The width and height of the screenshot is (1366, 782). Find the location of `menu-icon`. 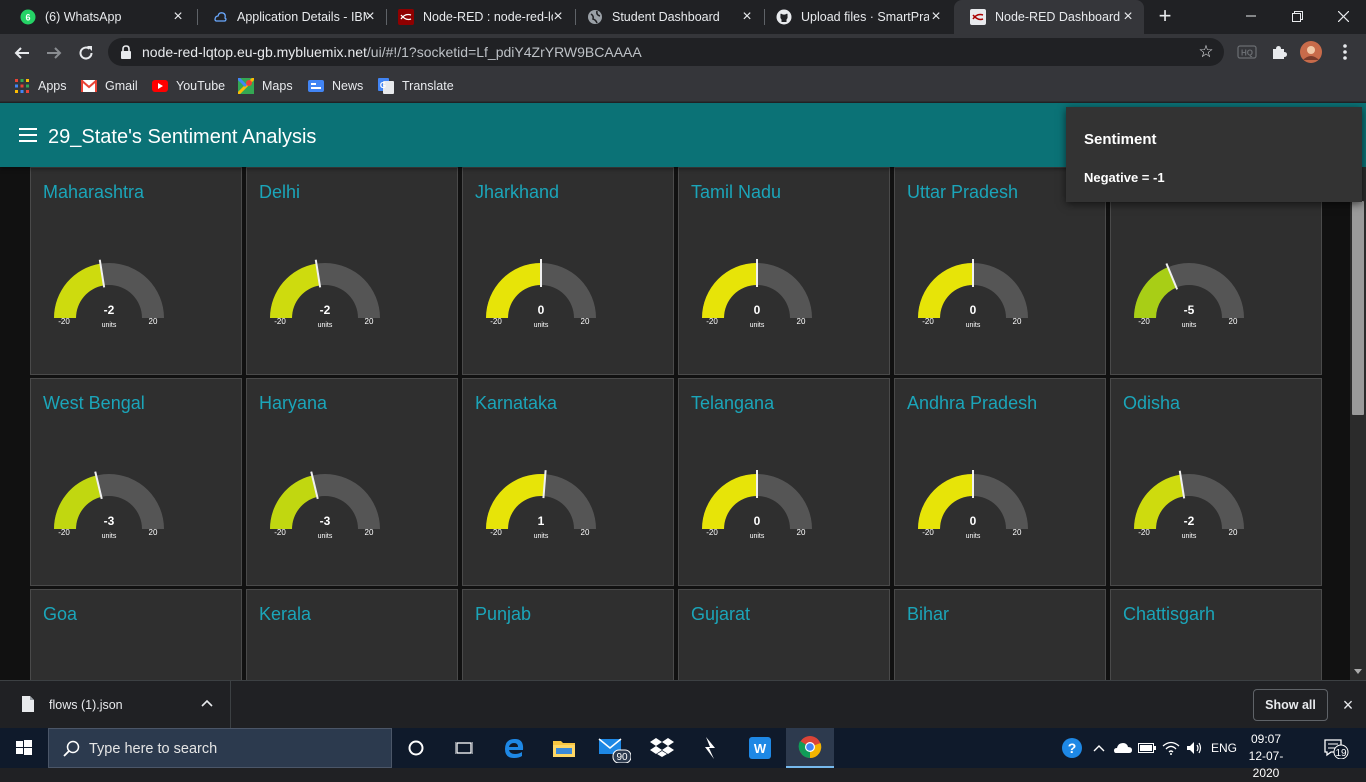

menu-icon is located at coordinates (28, 135).